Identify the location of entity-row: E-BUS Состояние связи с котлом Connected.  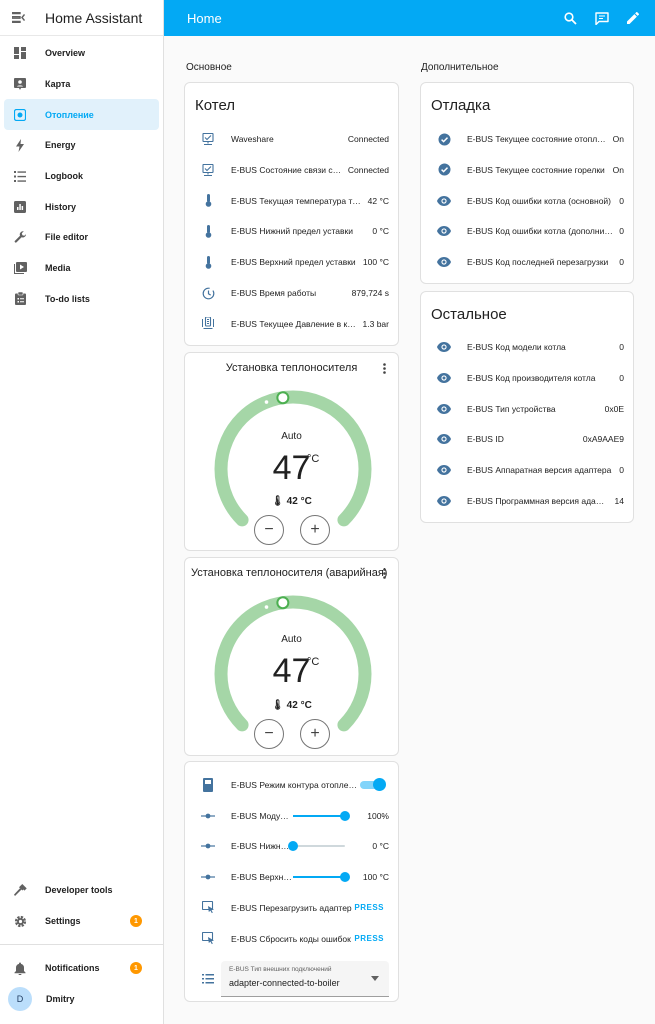
(291, 170).